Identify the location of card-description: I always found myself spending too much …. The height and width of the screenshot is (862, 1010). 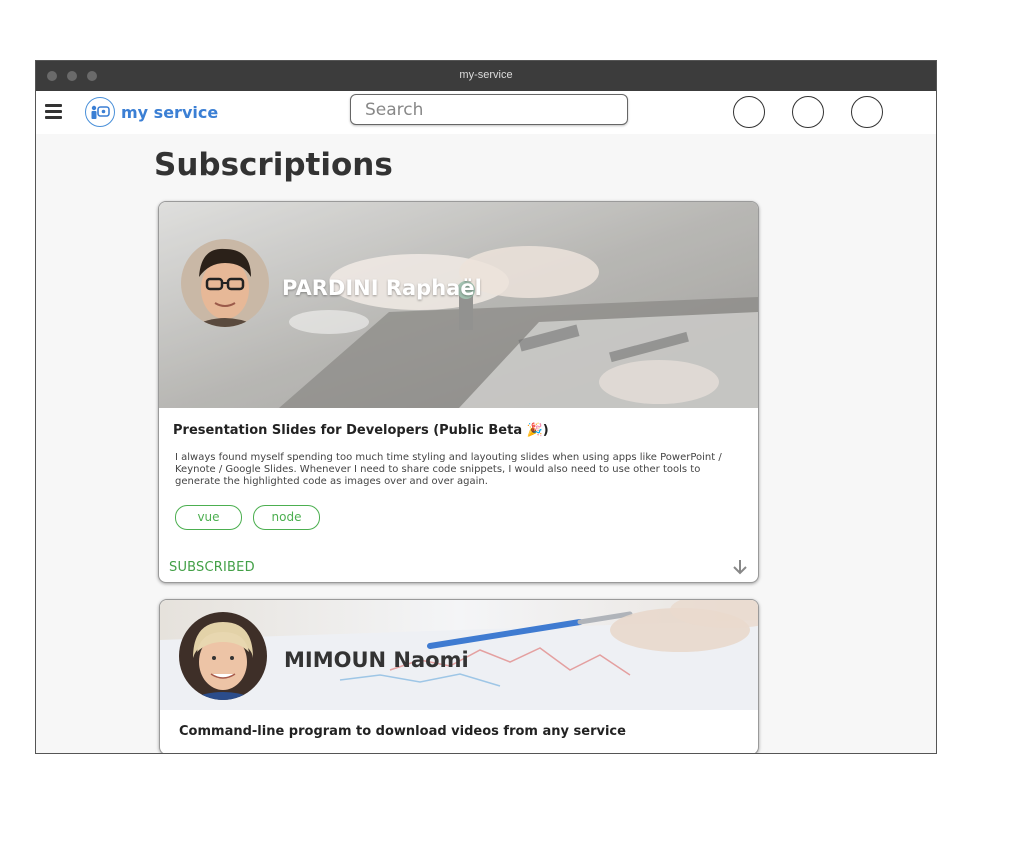
(448, 469).